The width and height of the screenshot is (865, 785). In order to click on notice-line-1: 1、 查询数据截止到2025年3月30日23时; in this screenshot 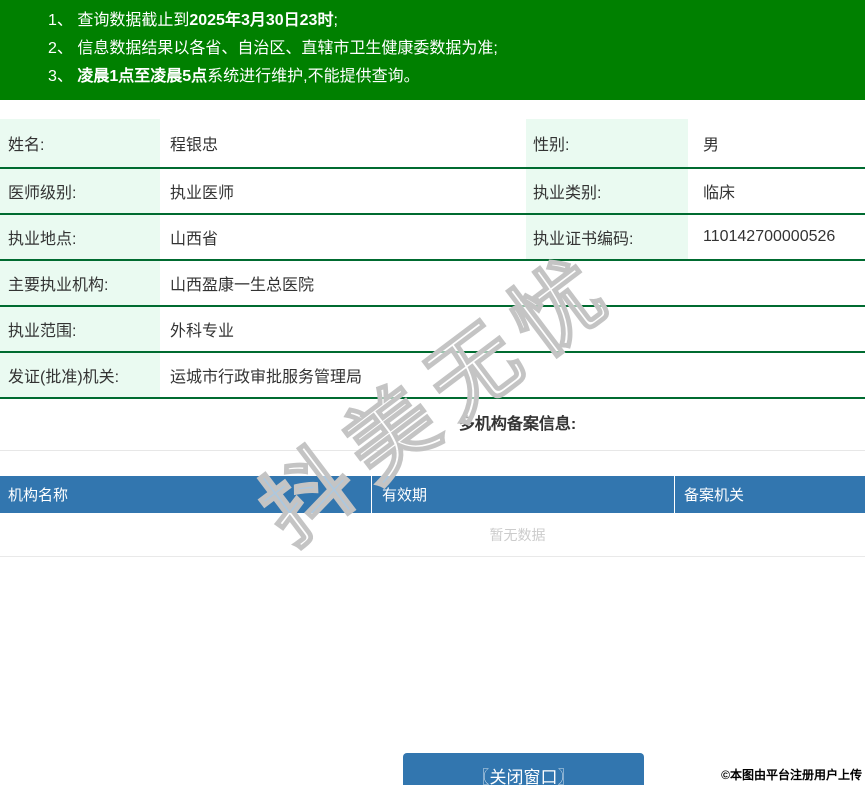, I will do `click(456, 21)`.